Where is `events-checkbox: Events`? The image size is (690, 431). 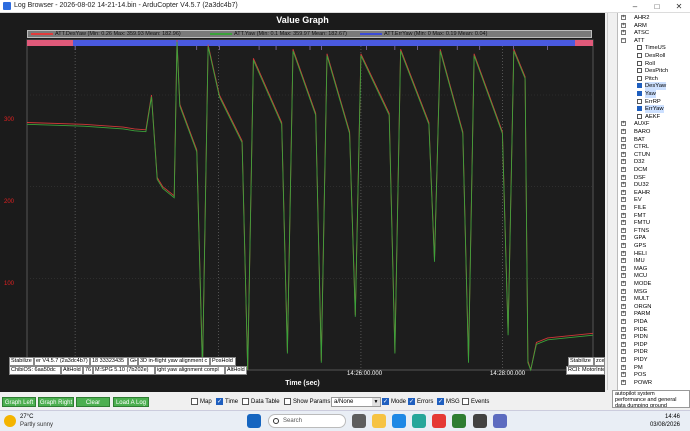
events-checkbox: Events is located at coordinates (475, 401).